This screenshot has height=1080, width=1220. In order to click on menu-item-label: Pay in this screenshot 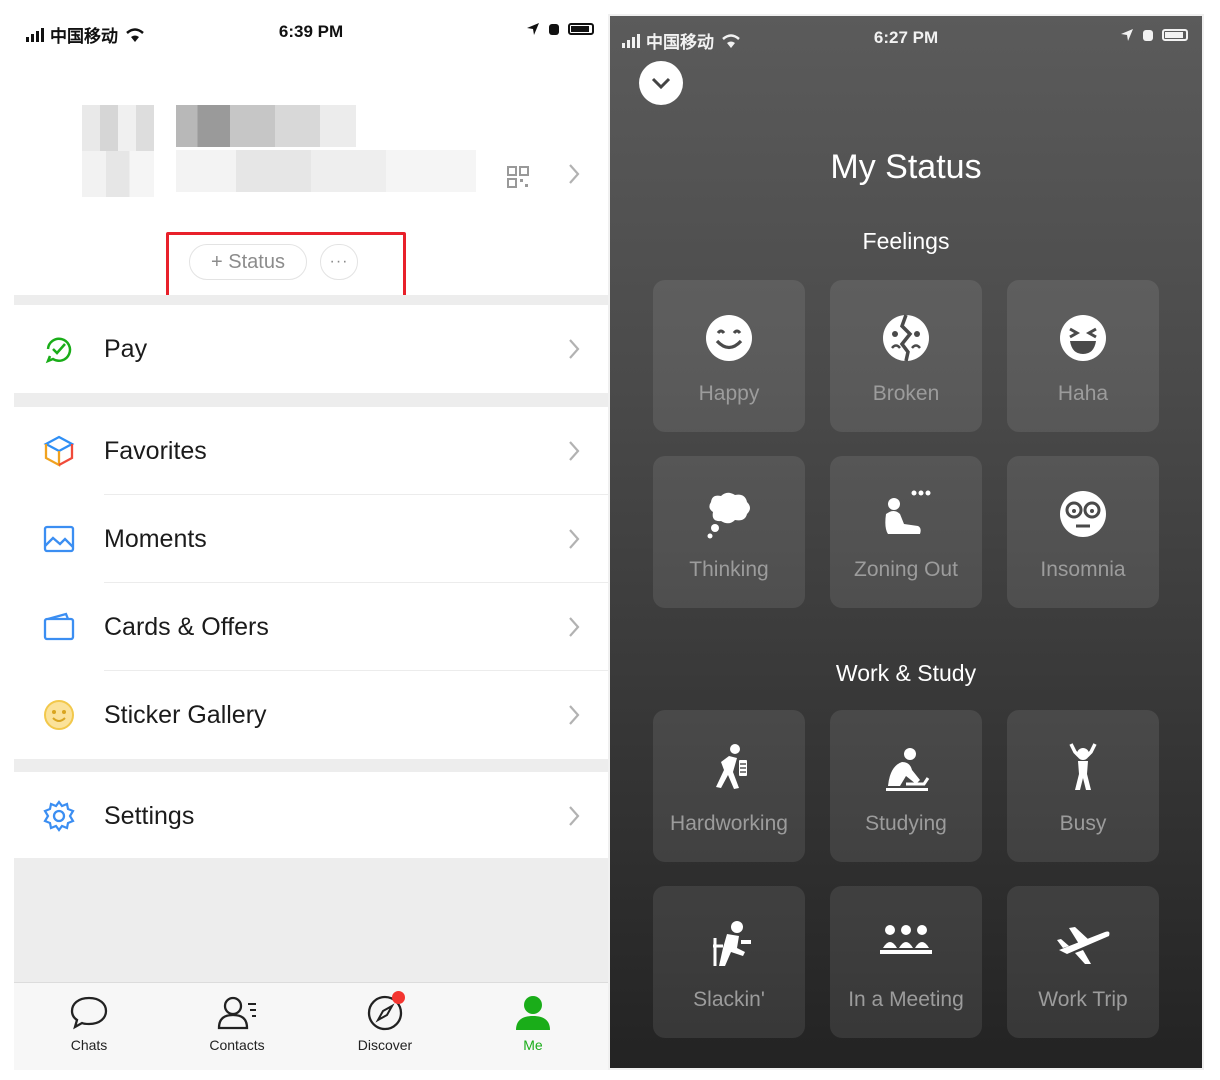, I will do `click(126, 348)`.